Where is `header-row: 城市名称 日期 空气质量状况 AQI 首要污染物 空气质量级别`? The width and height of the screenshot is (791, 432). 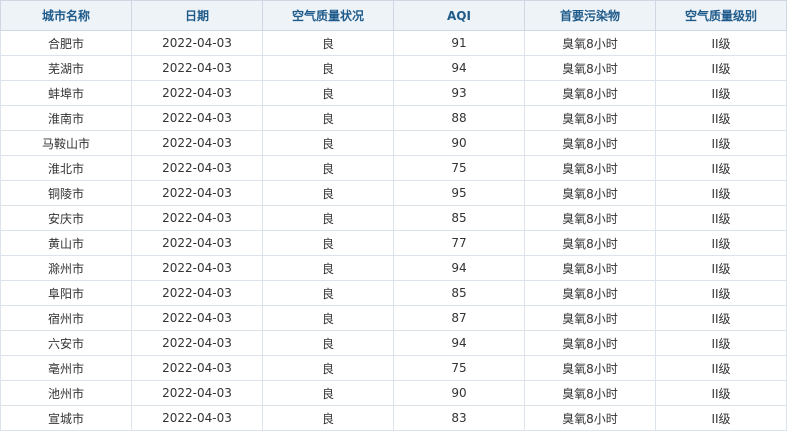
header-row: 城市名称 日期 空气质量状况 AQI 首要污染物 空气质量级别 is located at coordinates (393, 15).